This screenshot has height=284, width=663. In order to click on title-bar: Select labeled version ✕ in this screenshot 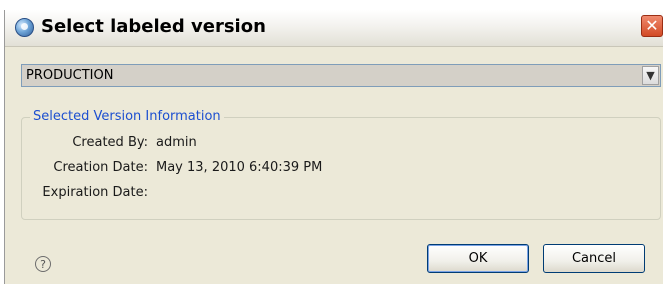, I will do `click(334, 28)`.